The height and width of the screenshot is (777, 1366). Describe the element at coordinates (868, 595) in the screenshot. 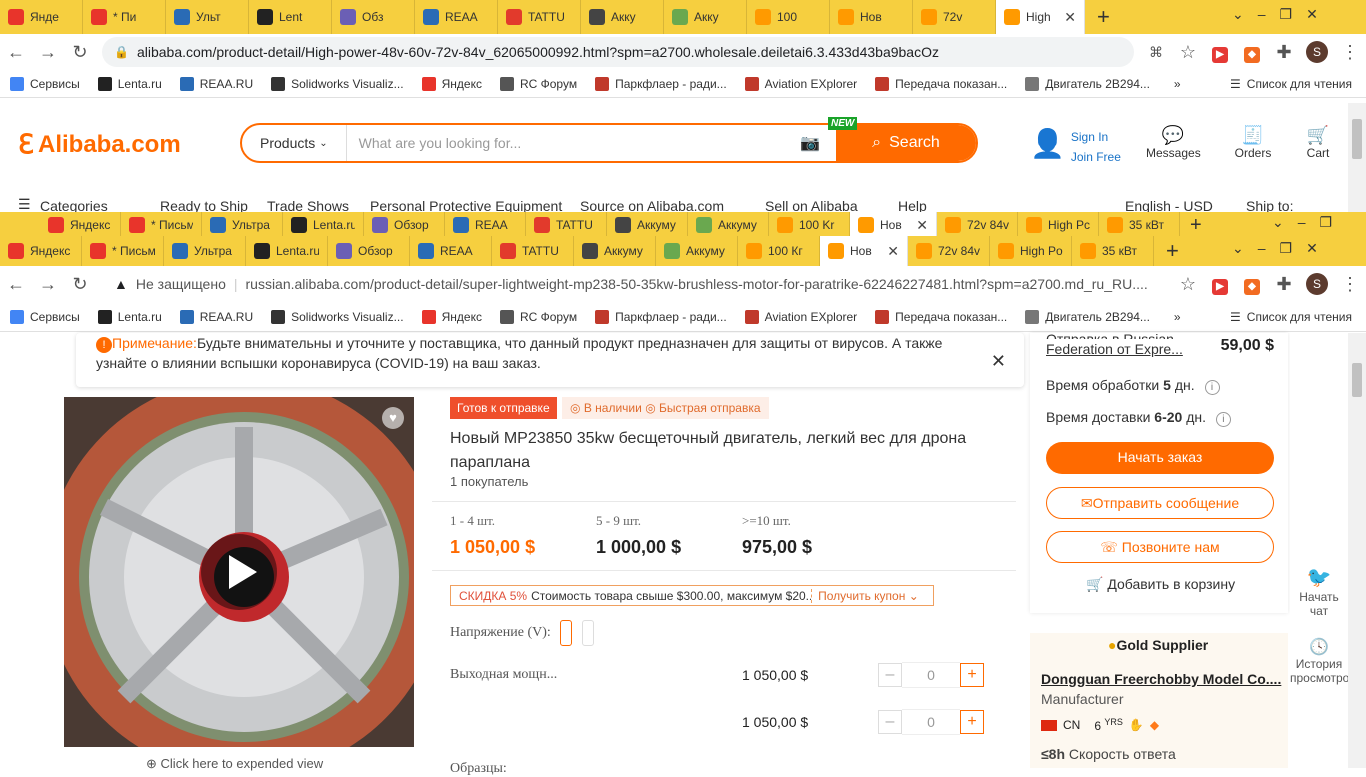

I see `get-coupon-link: Получить купон ⌄` at that location.